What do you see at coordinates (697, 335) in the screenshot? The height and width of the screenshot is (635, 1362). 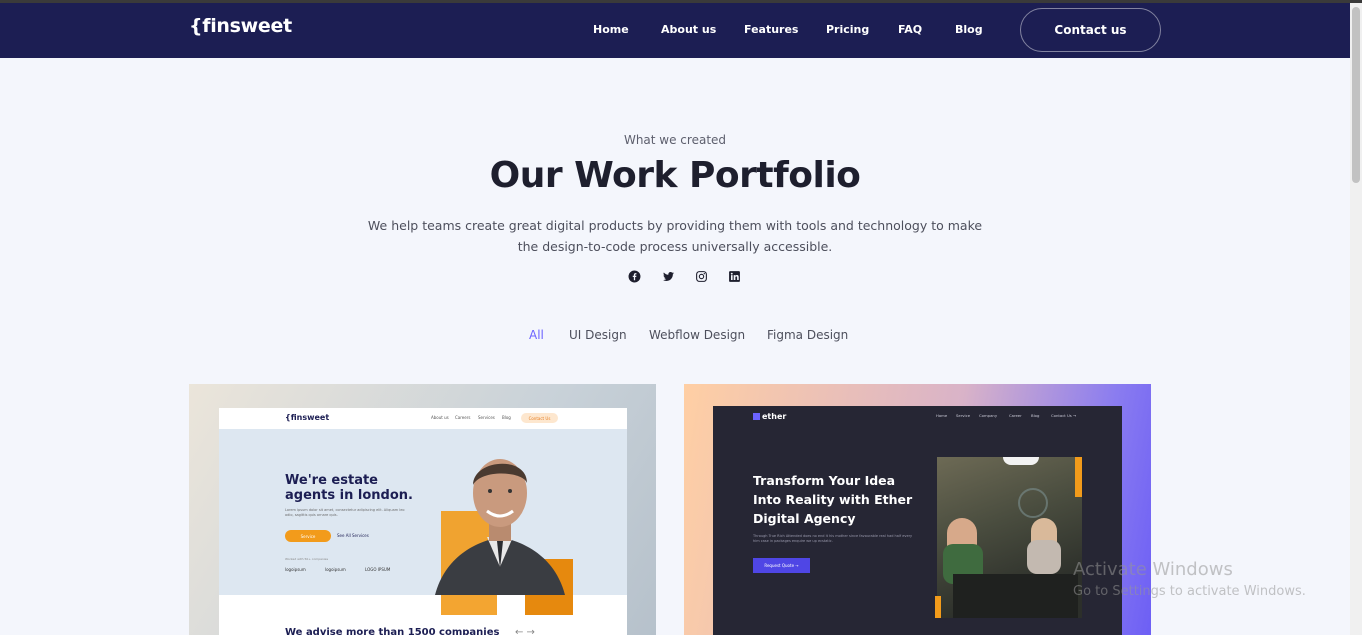 I see `filter-webflow-design: Webflow Design` at bounding box center [697, 335].